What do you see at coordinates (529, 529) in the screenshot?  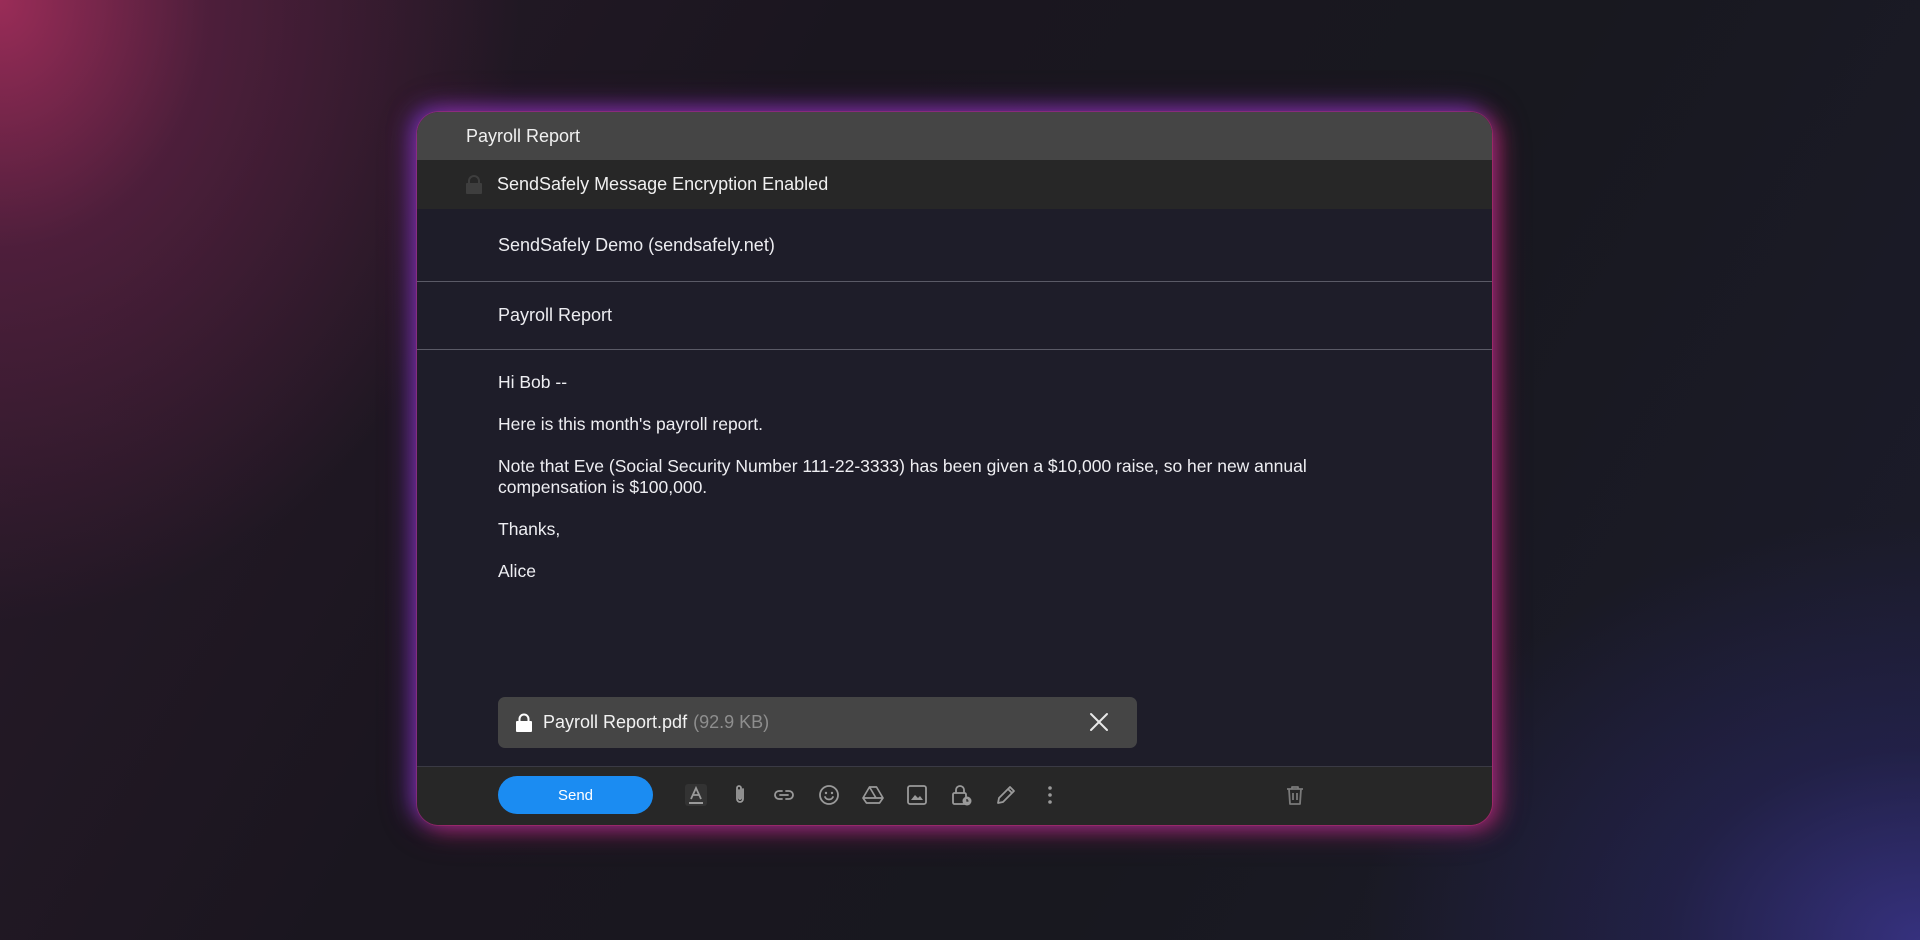 I see `message-paragraph: Thanks,` at bounding box center [529, 529].